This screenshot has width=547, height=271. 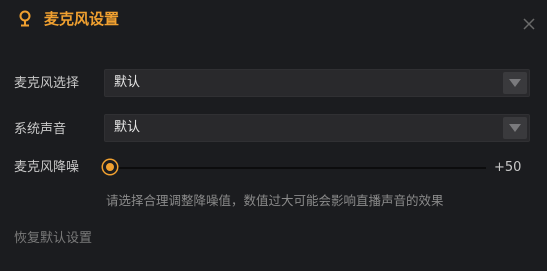 I want to click on mic-select-value: 默认, so click(x=127, y=82).